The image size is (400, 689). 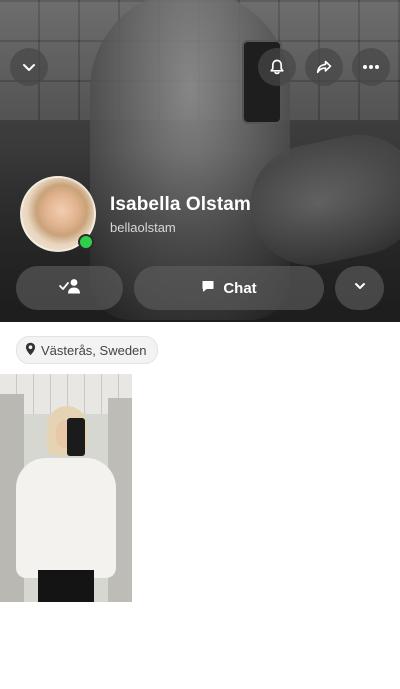 I want to click on collapse-button, so click(x=29, y=67).